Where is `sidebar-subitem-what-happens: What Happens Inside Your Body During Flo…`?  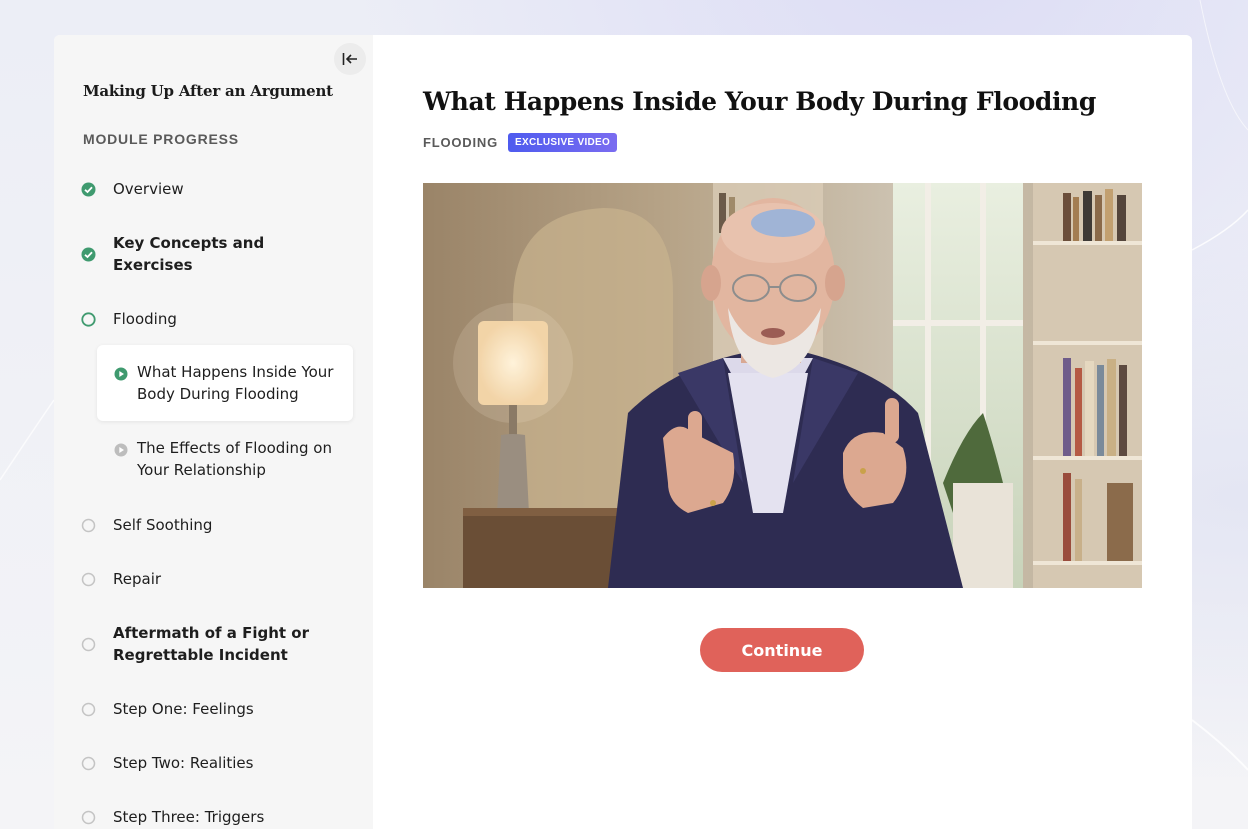
sidebar-subitem-what-happens: What Happens Inside Your Body During Flo… is located at coordinates (225, 383).